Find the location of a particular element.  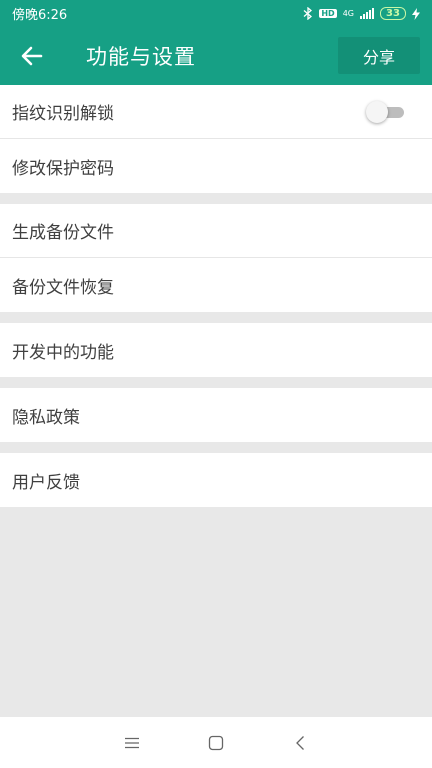

change-password-item: 修改保护密码 is located at coordinates (216, 166).